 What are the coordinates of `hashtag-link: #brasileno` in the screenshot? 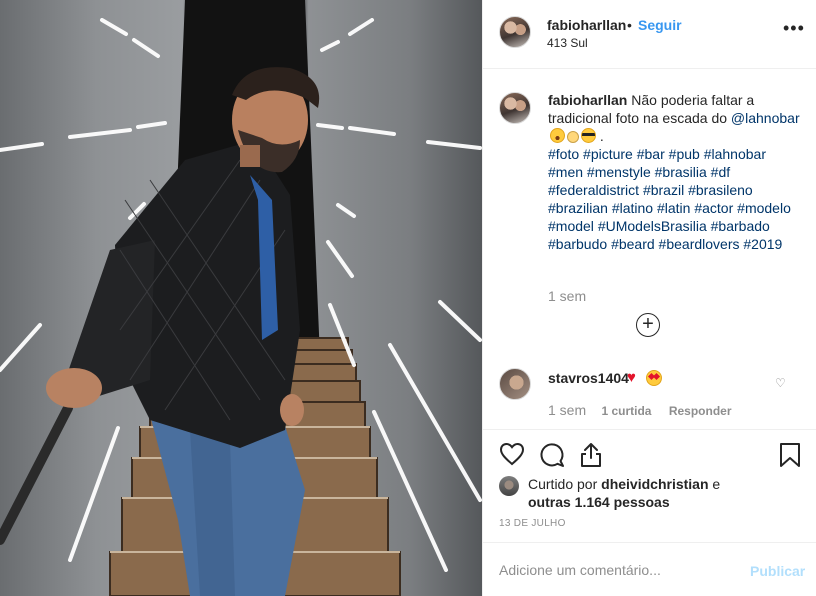 It's located at (720, 190).